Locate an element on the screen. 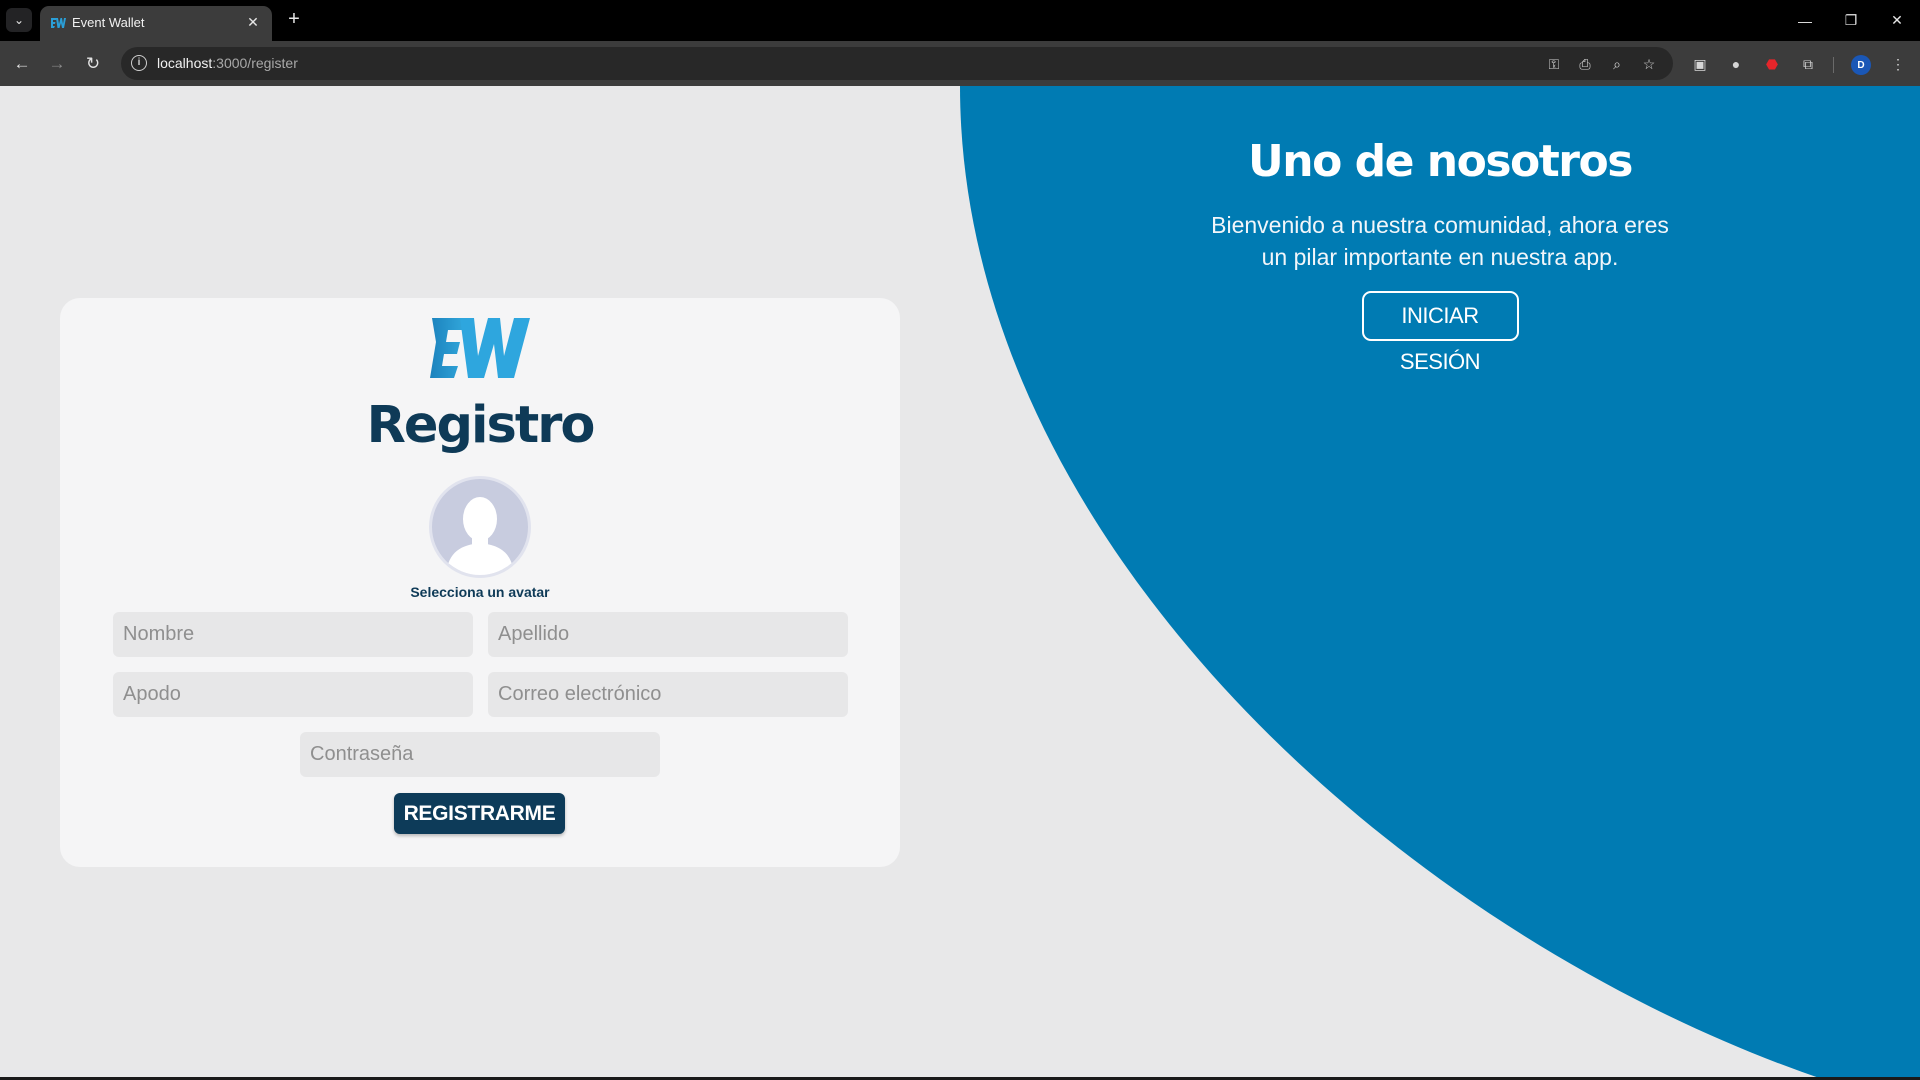 The image size is (1920, 1080). event-wallet-logo is located at coordinates (480, 348).